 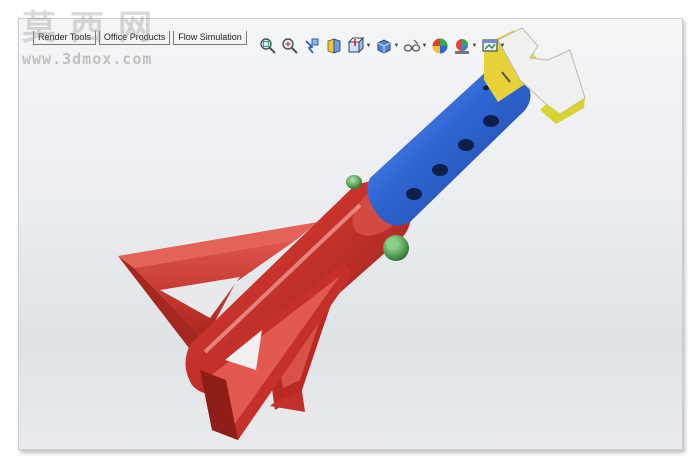 I want to click on view-orientation-icon, so click(x=355, y=45).